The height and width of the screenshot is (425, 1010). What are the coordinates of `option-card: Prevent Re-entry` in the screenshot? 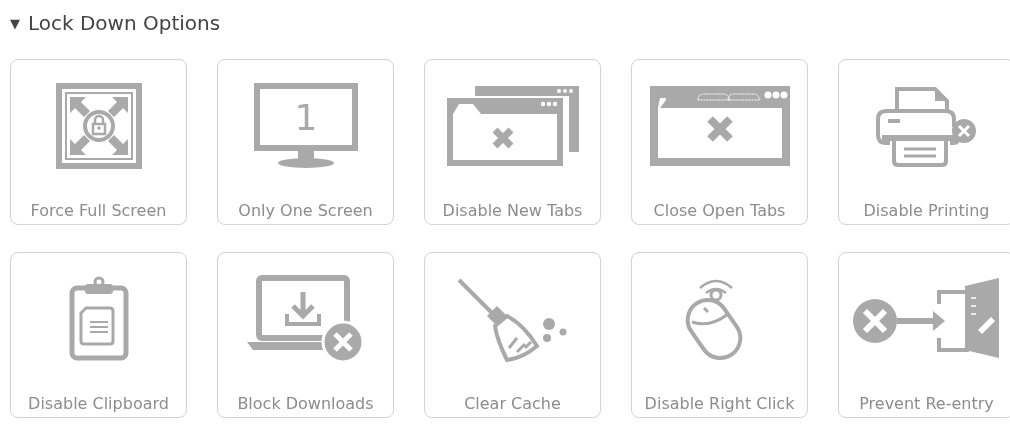 It's located at (924, 335).